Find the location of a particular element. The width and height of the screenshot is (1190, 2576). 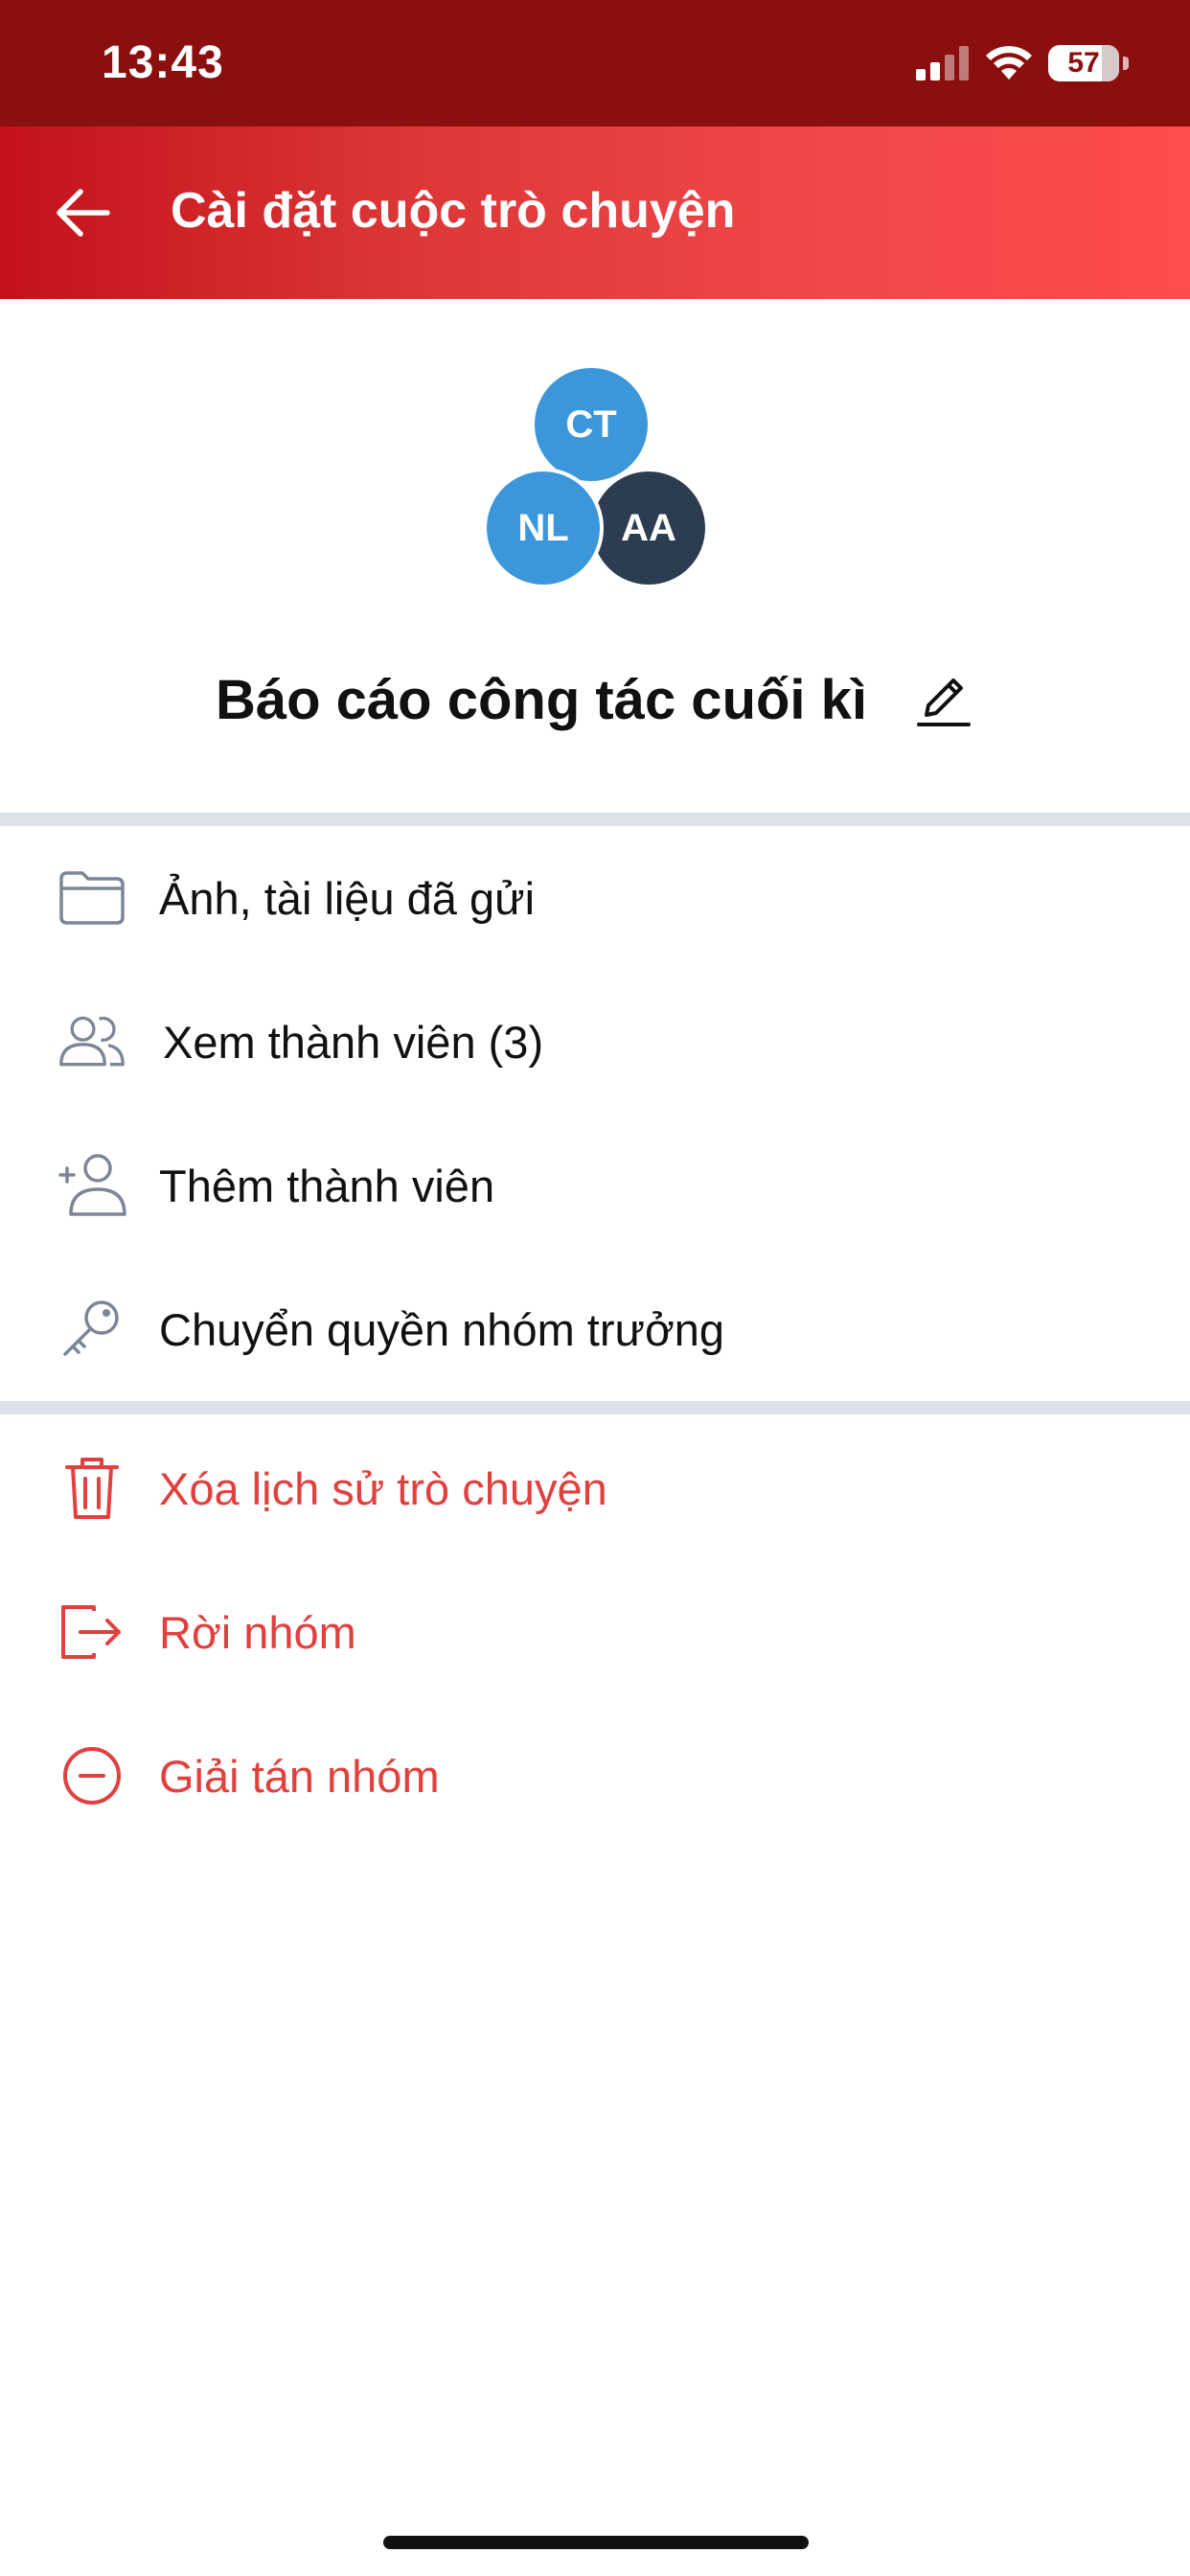

signal-icon is located at coordinates (943, 63).